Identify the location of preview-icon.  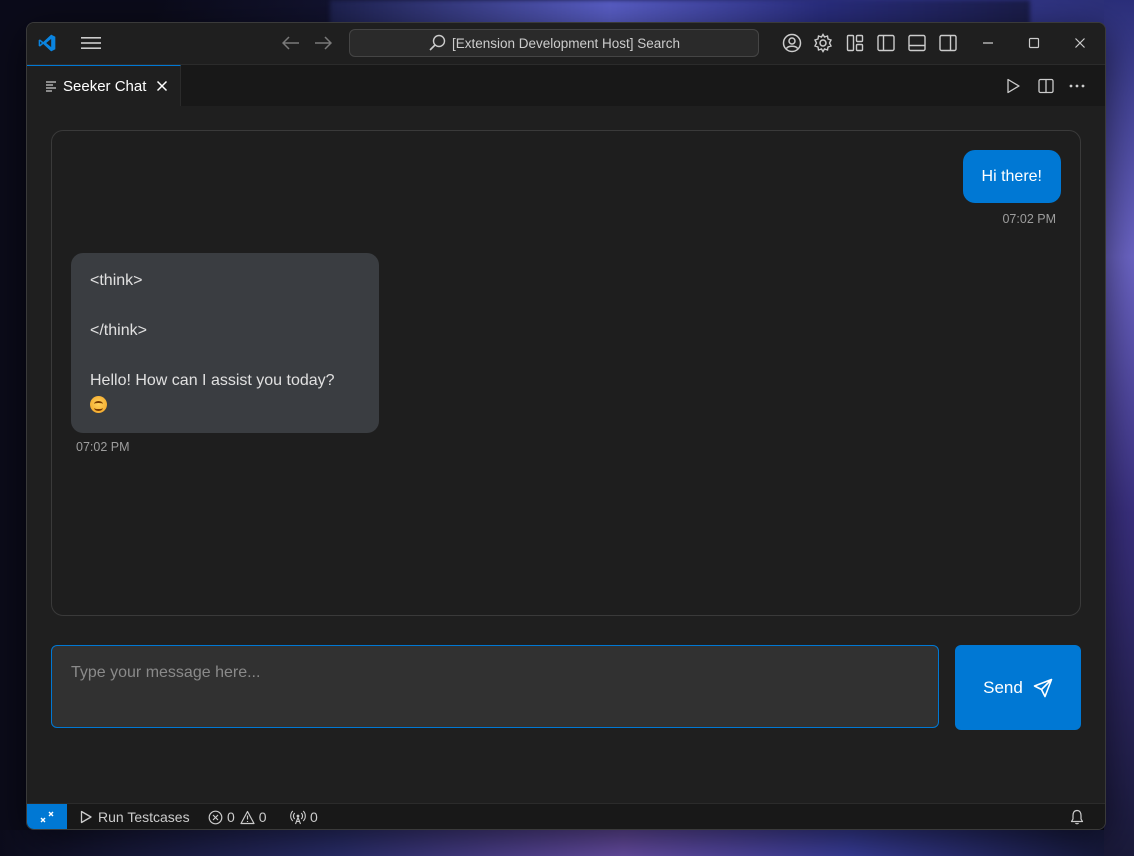
(51, 86).